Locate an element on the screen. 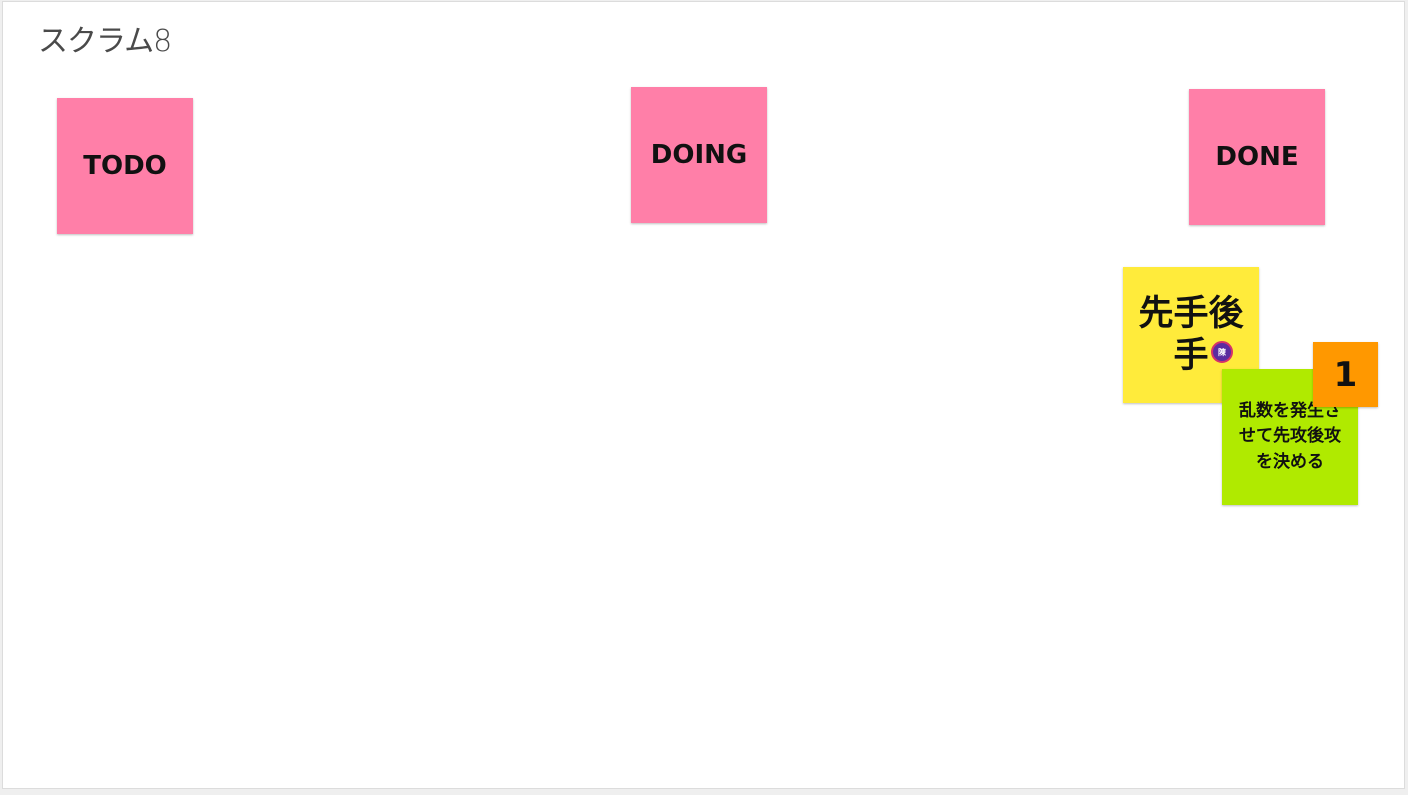 This screenshot has height=795, width=1408. sticky-todo: TODO is located at coordinates (125, 166).